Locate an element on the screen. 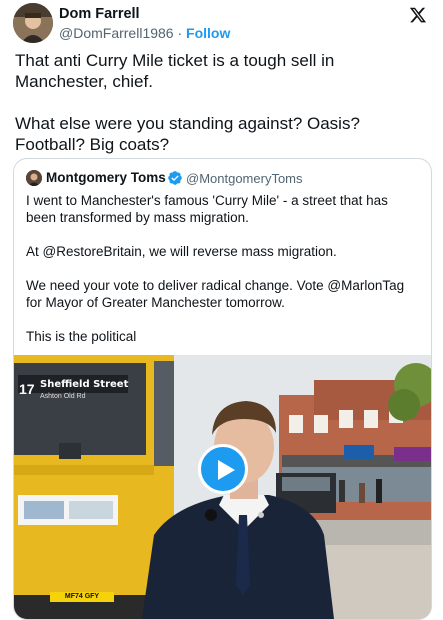 The width and height of the screenshot is (443, 620). play-button is located at coordinates (223, 469).